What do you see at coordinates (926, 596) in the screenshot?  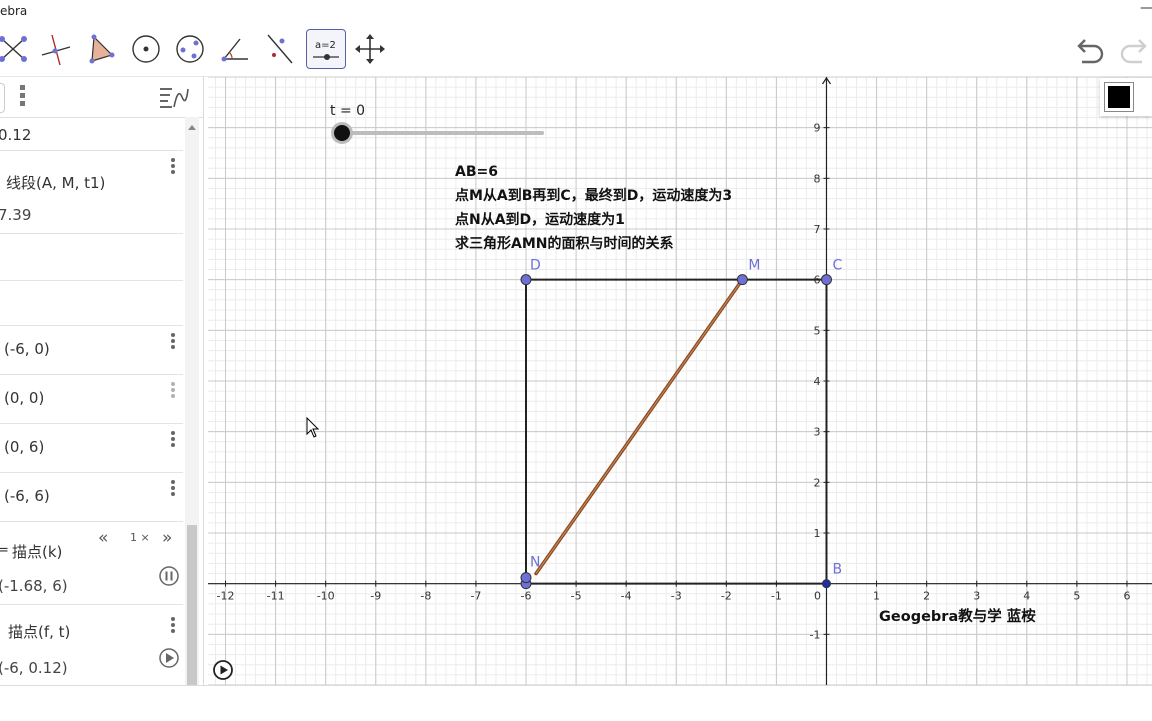 I see `x-tick-label: 2` at bounding box center [926, 596].